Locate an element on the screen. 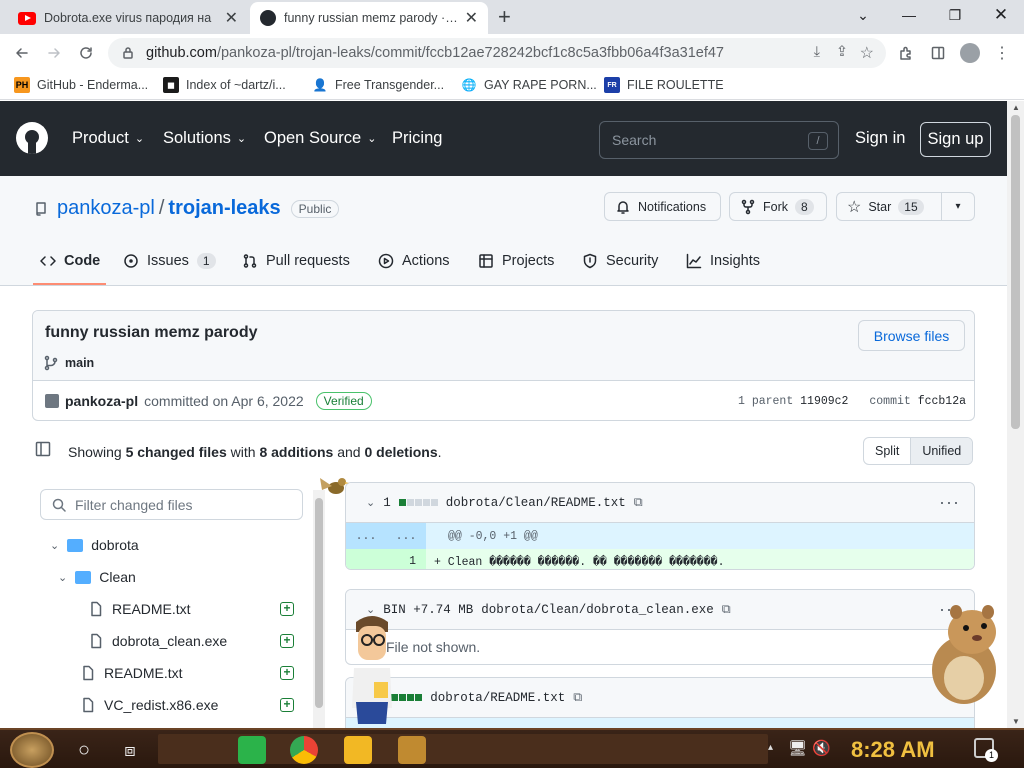 The image size is (1024, 768). star-dropdown-button: ▾ is located at coordinates (958, 206).